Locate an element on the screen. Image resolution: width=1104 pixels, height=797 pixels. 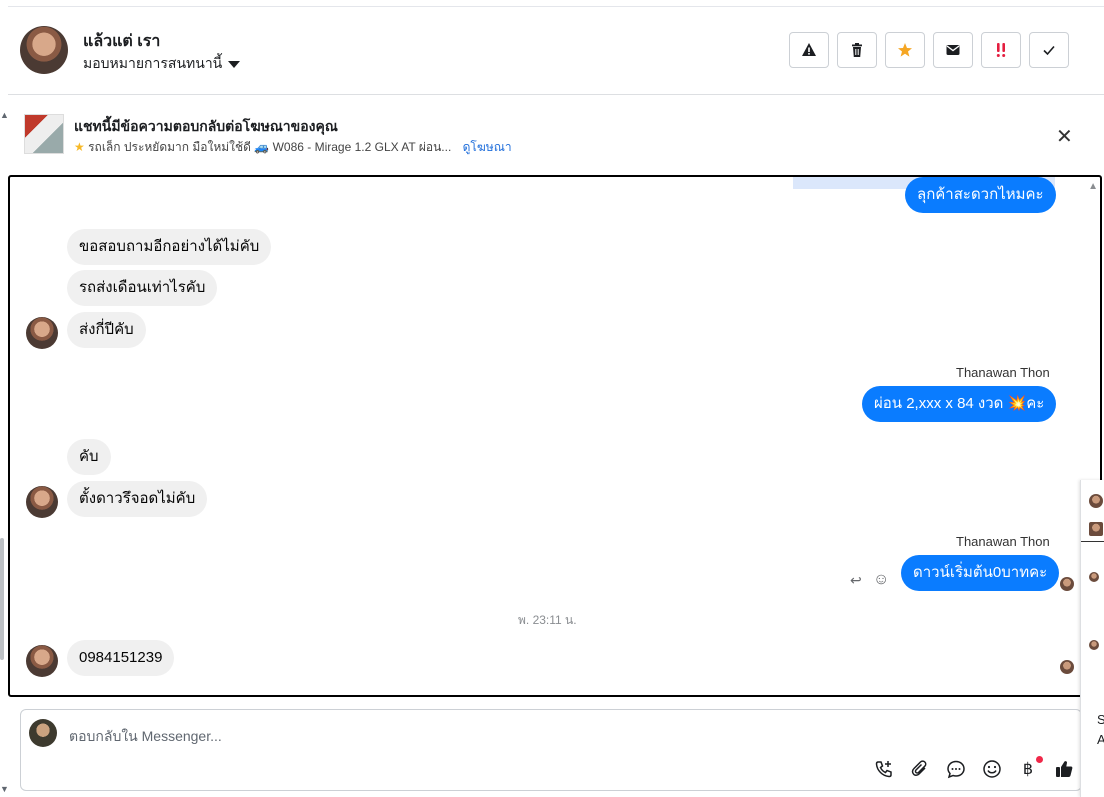
reaction-emoji-icon: ☺ is located at coordinates (881, 580).